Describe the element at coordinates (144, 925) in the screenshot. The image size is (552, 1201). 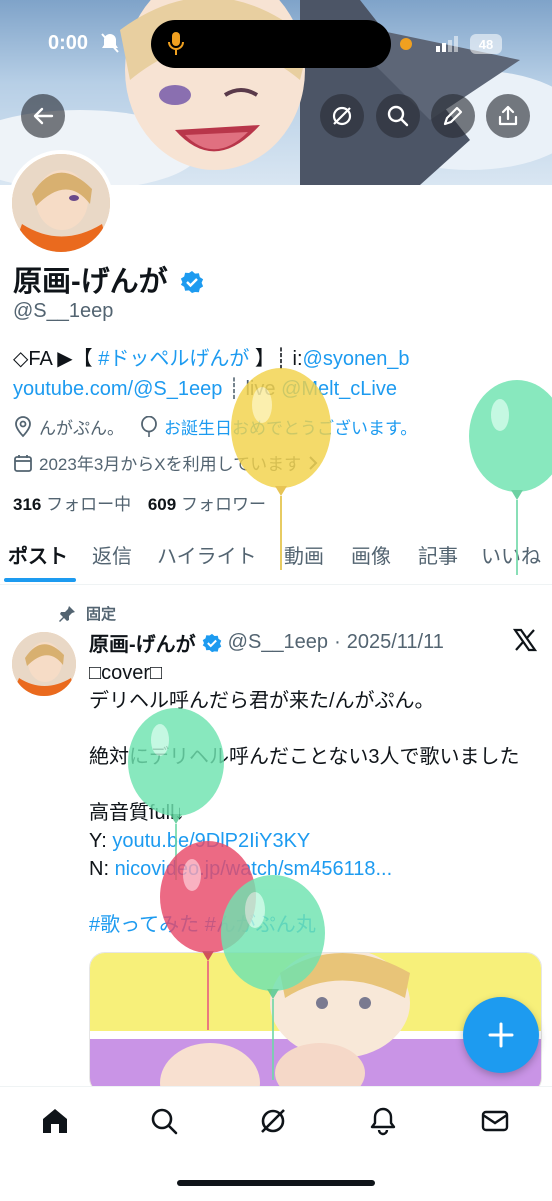
I see `hashtag-link: #歌ってみた` at that location.